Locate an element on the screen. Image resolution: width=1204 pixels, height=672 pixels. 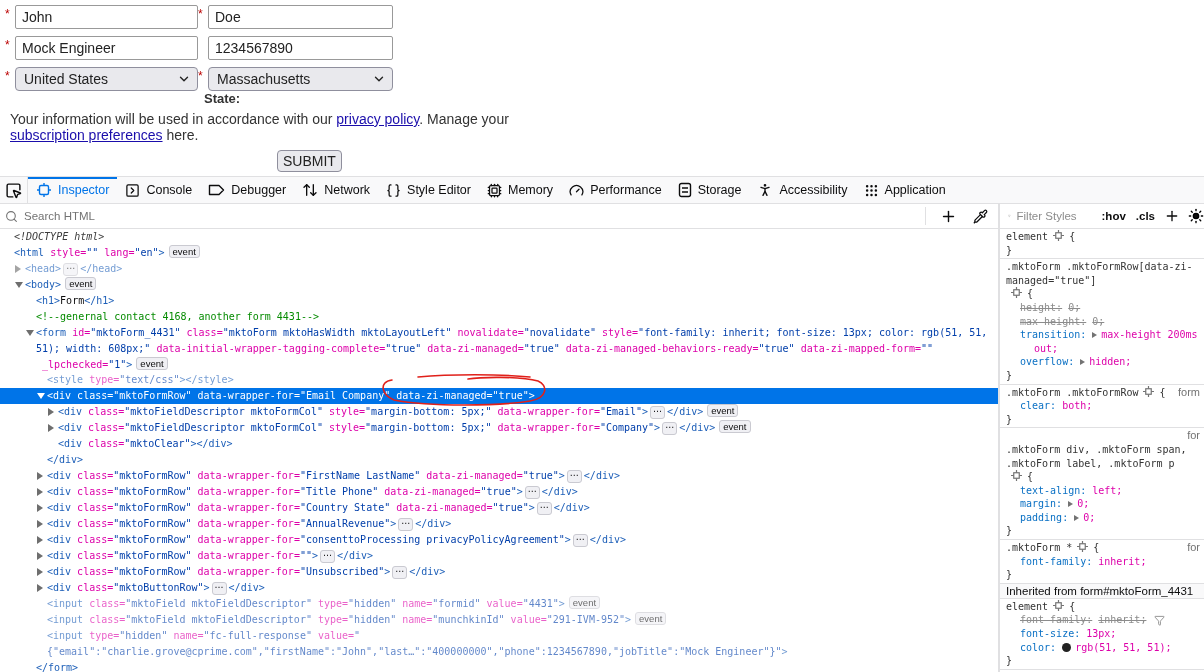
submit-button: SUBMIT is located at coordinates (309, 161).